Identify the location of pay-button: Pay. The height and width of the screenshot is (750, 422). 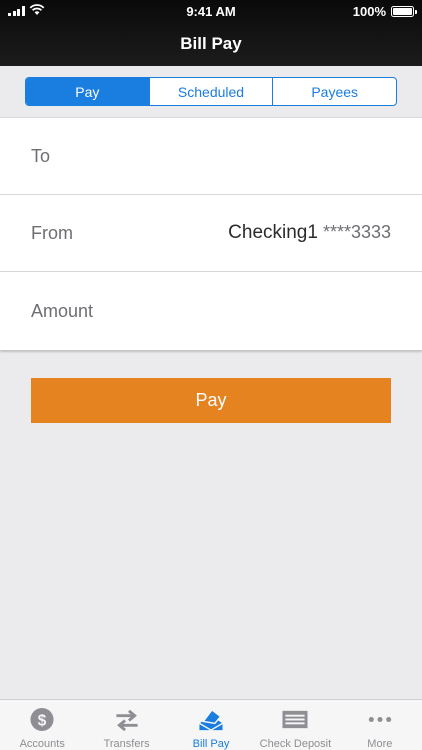
(211, 400).